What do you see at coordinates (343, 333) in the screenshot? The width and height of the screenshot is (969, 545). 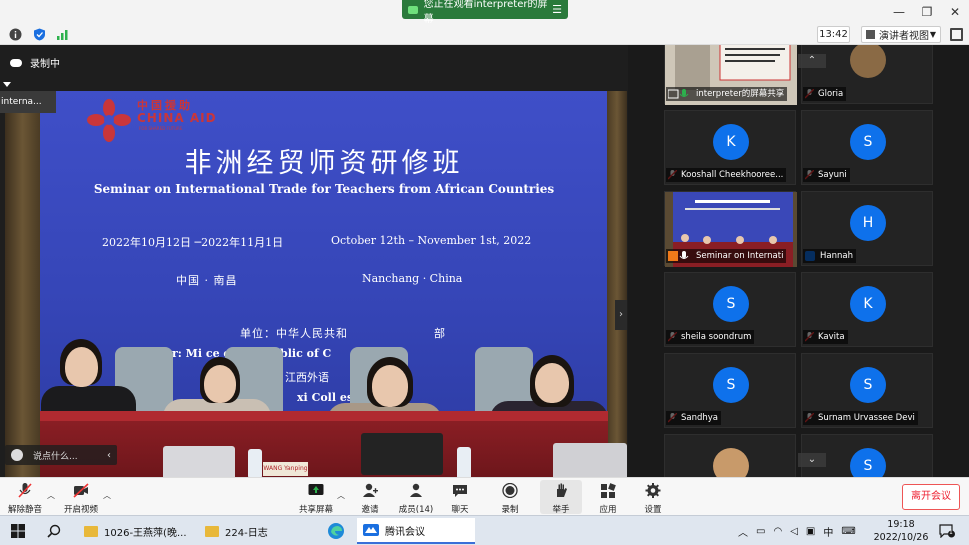 I see `organizer-line-1: 单位：中华人民共和 部` at bounding box center [343, 333].